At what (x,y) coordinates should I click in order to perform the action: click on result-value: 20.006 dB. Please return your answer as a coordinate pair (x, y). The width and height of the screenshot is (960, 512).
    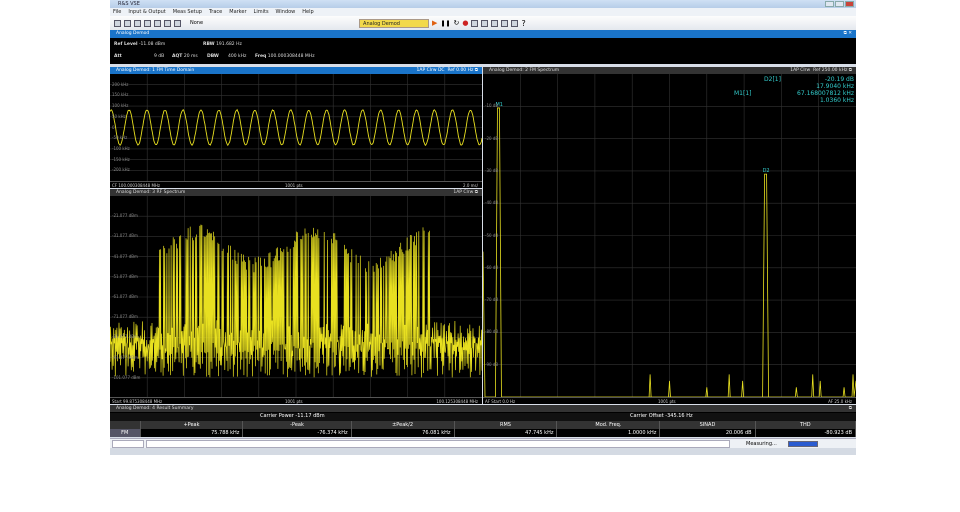
    Looking at the image, I should click on (707, 433).